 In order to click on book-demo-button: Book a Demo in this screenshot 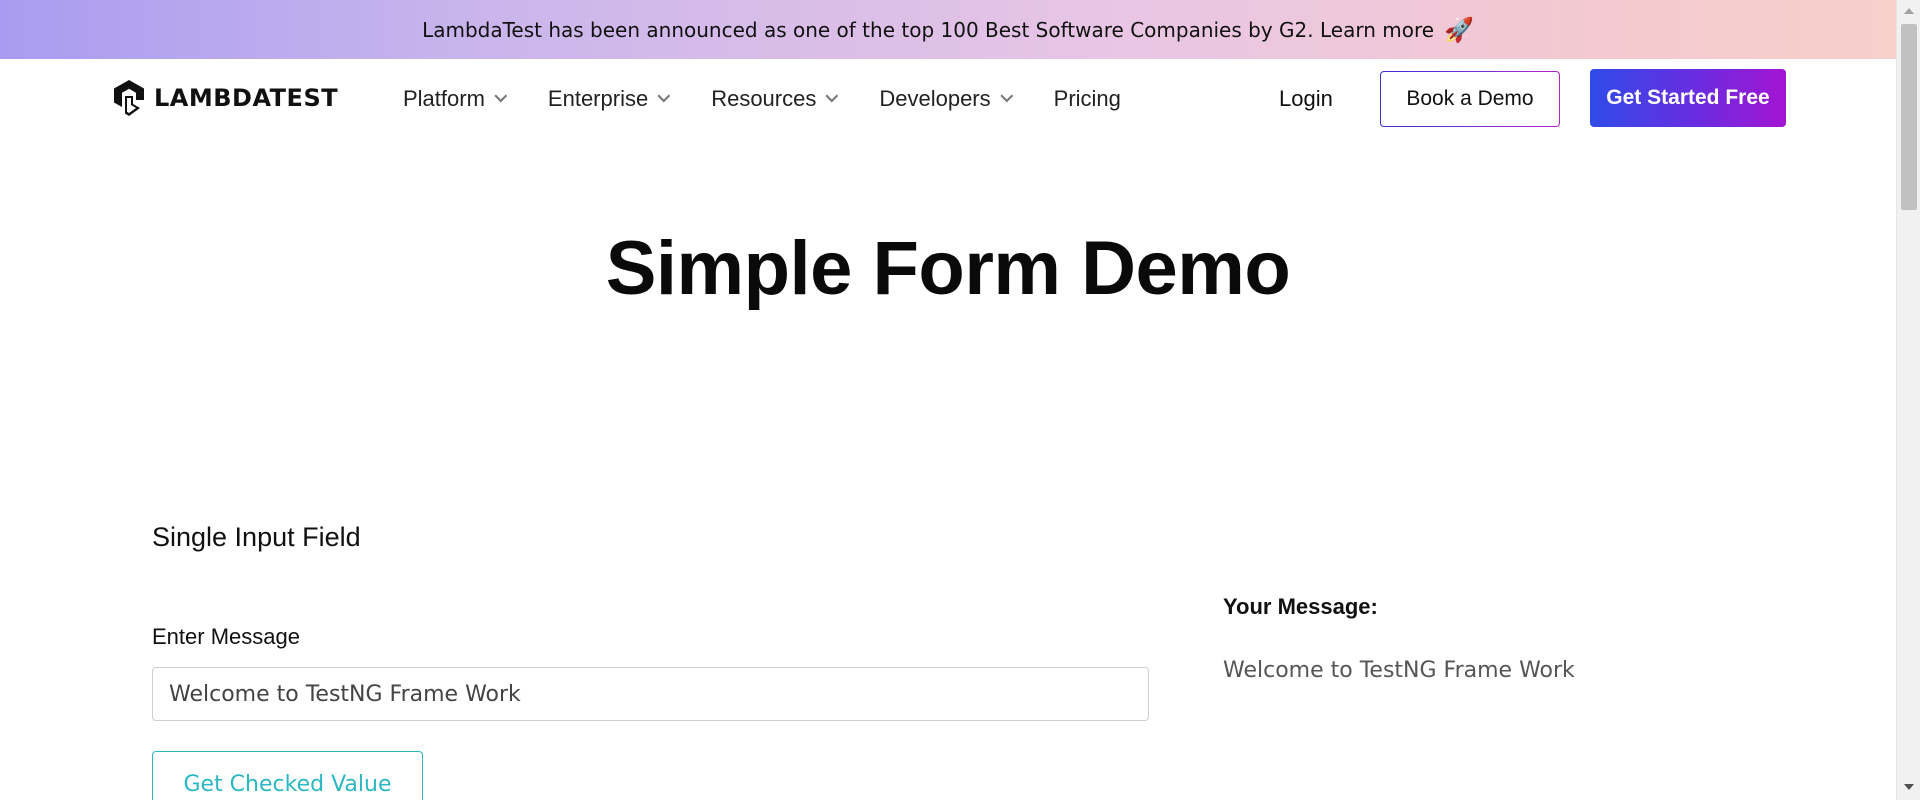, I will do `click(1470, 99)`.